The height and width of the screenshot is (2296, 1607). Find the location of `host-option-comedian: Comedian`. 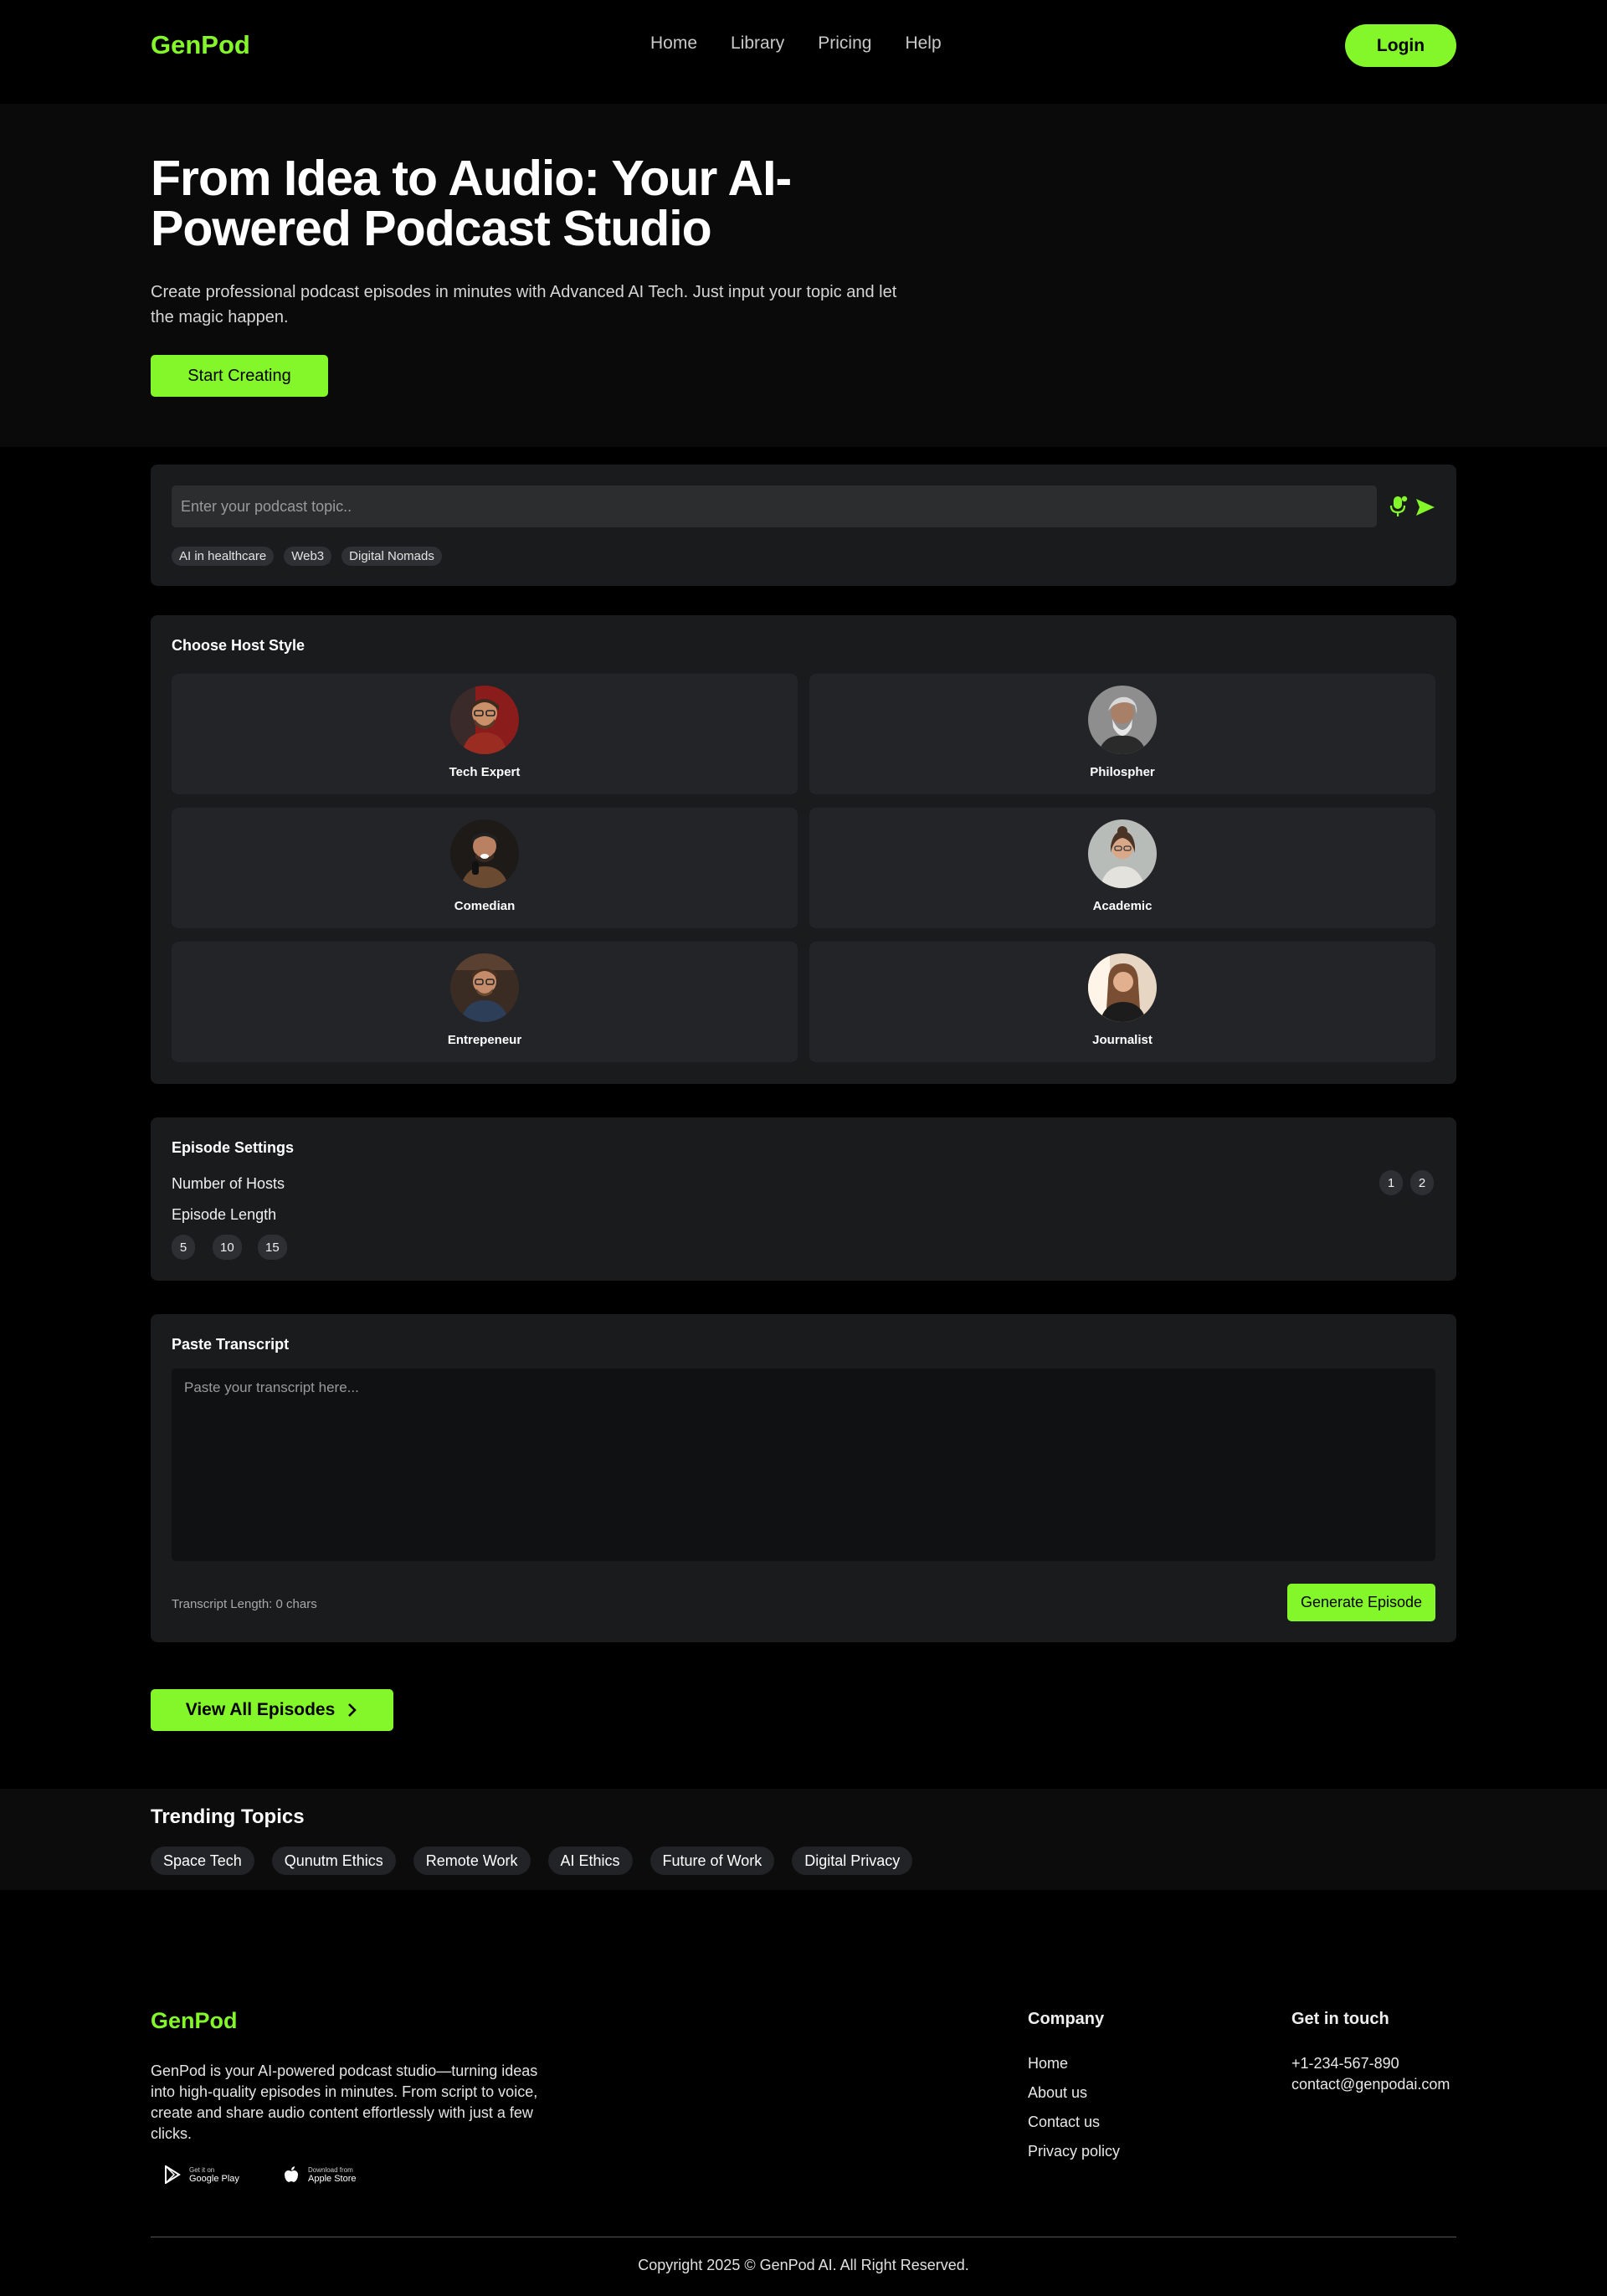

host-option-comedian: Comedian is located at coordinates (485, 868).